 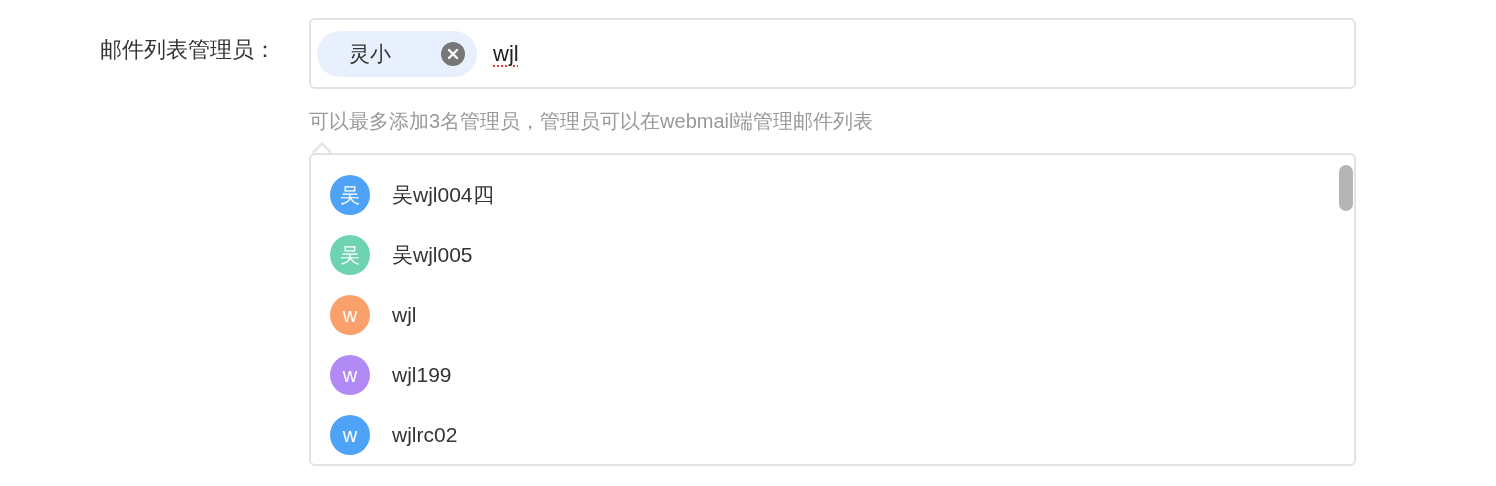 What do you see at coordinates (370, 53) in the screenshot?
I see `chip-label: 灵小` at bounding box center [370, 53].